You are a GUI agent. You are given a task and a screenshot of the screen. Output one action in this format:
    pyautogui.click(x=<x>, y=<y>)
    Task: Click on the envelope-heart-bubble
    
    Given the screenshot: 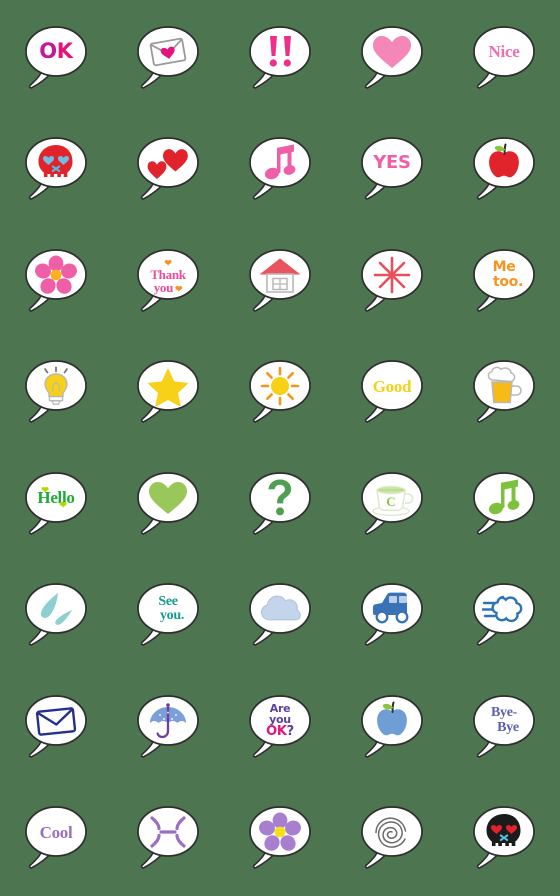 What is the action you would take?
    pyautogui.click(x=168, y=60)
    